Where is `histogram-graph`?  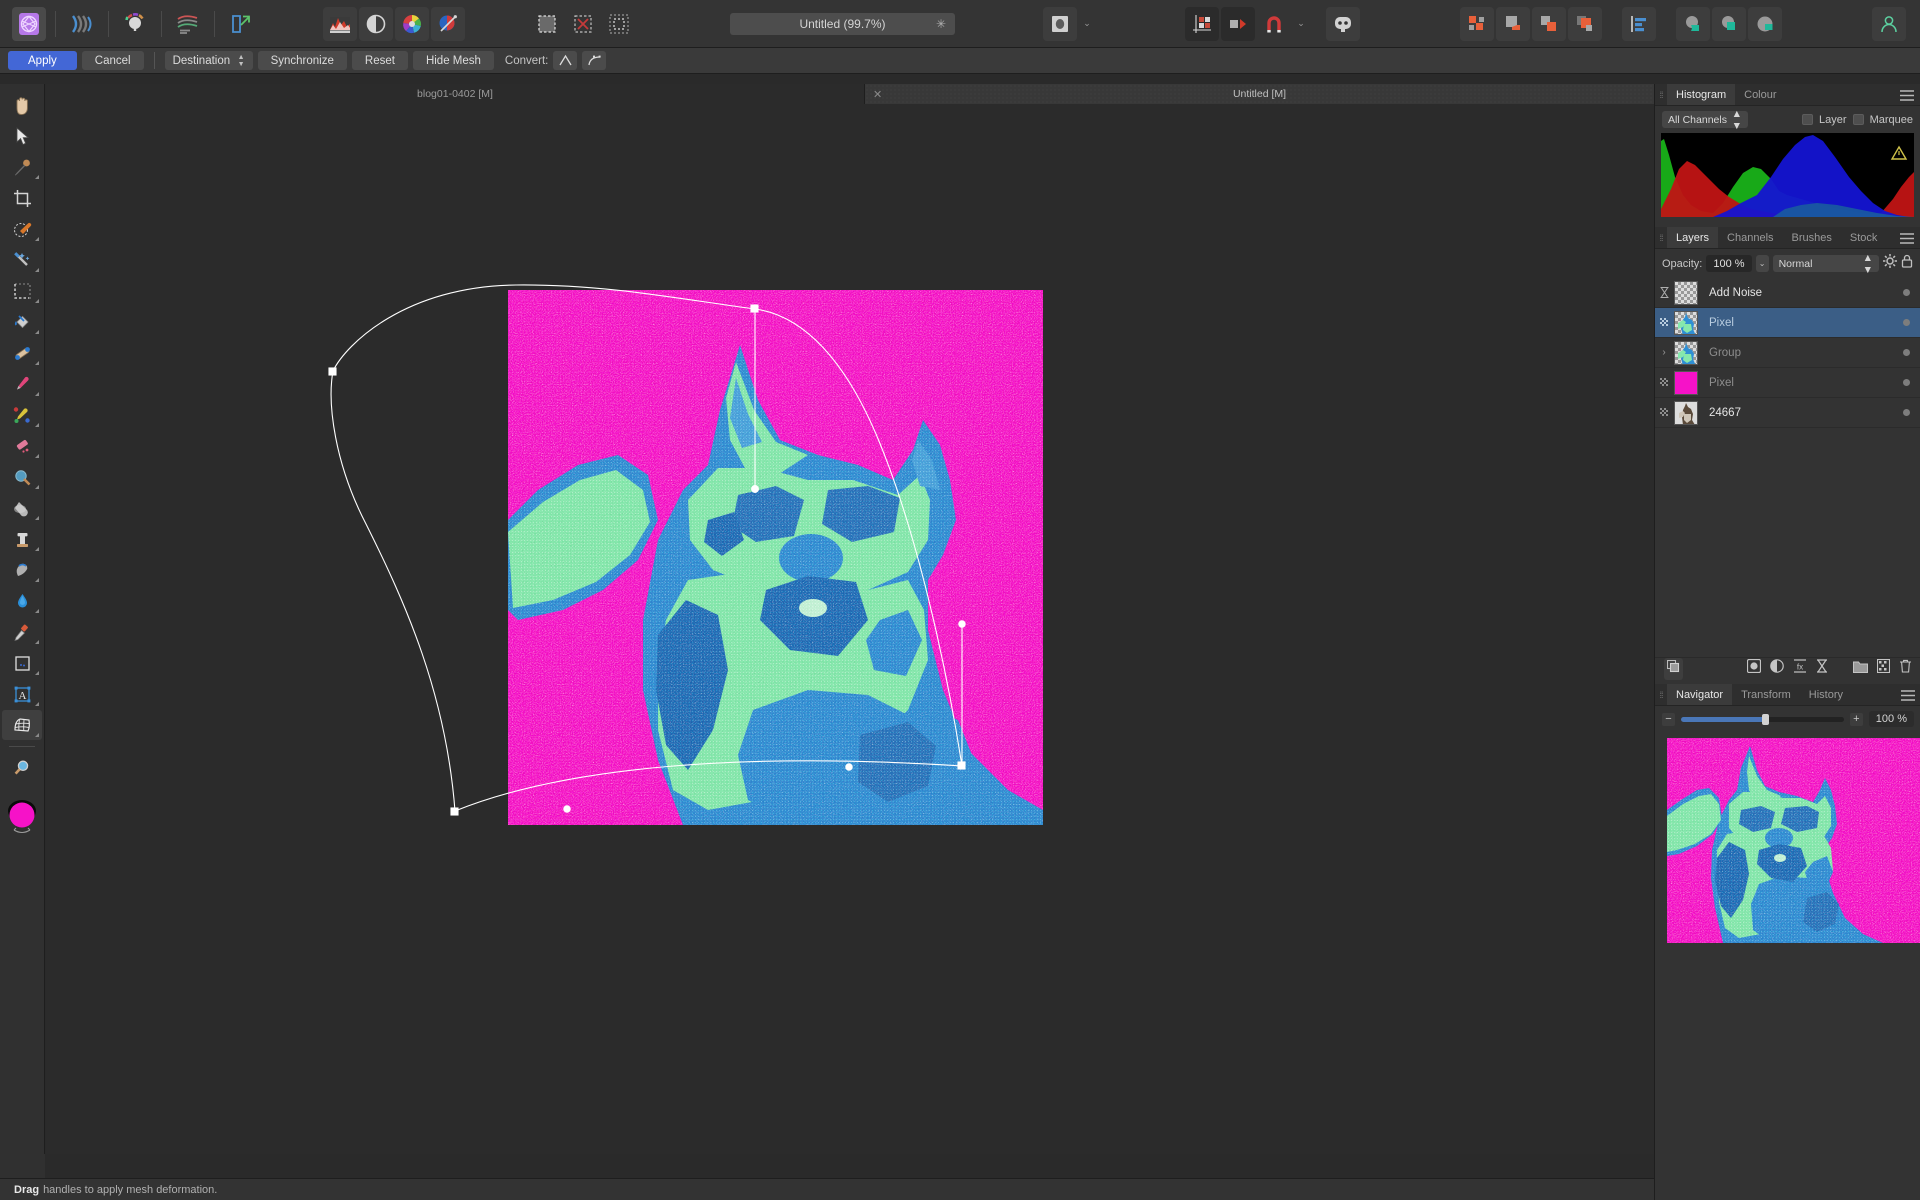
histogram-graph is located at coordinates (1787, 175).